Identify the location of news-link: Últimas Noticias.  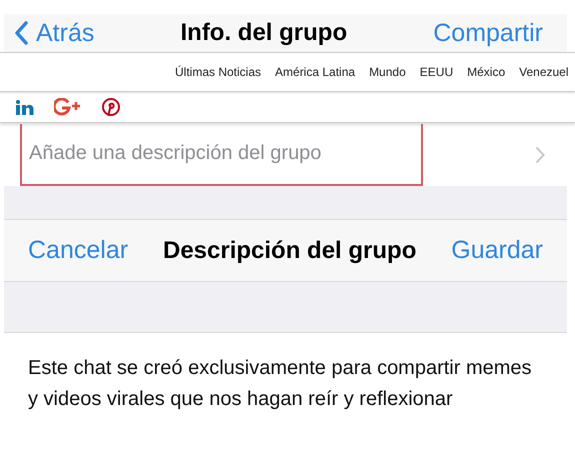
(218, 72).